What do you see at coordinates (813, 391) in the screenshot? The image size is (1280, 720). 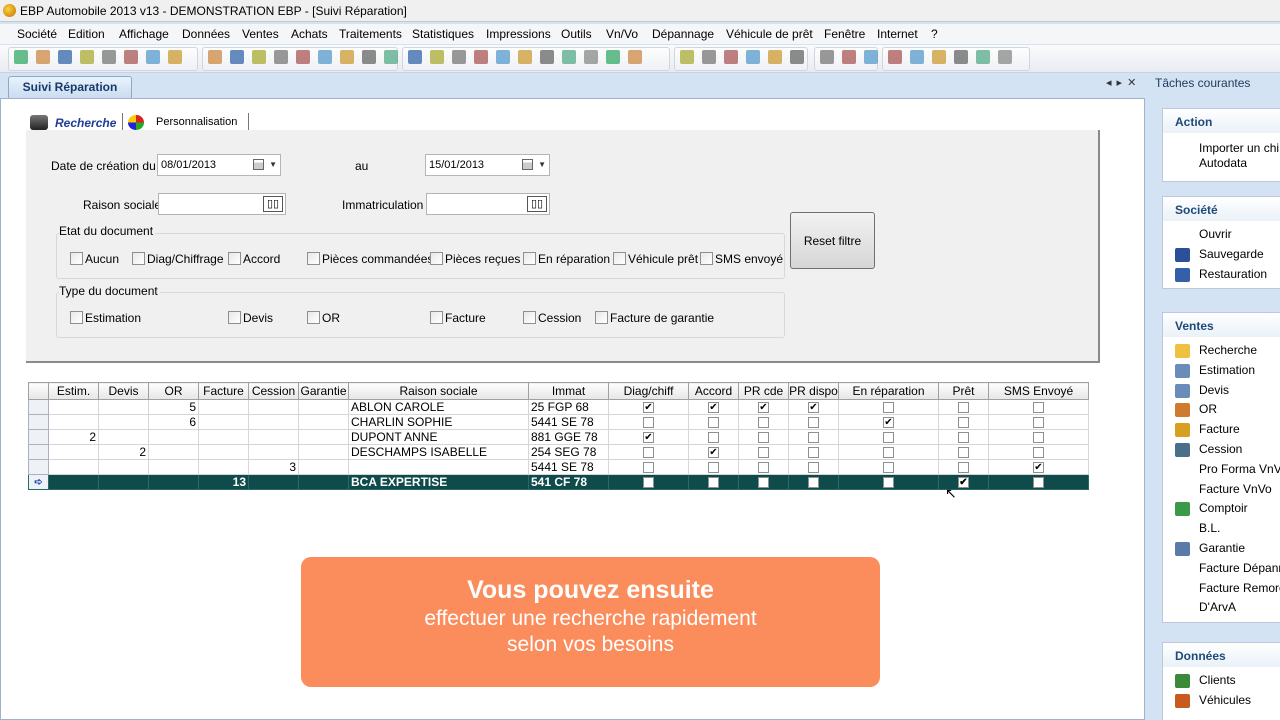 I see `column-header: PR dispo` at bounding box center [813, 391].